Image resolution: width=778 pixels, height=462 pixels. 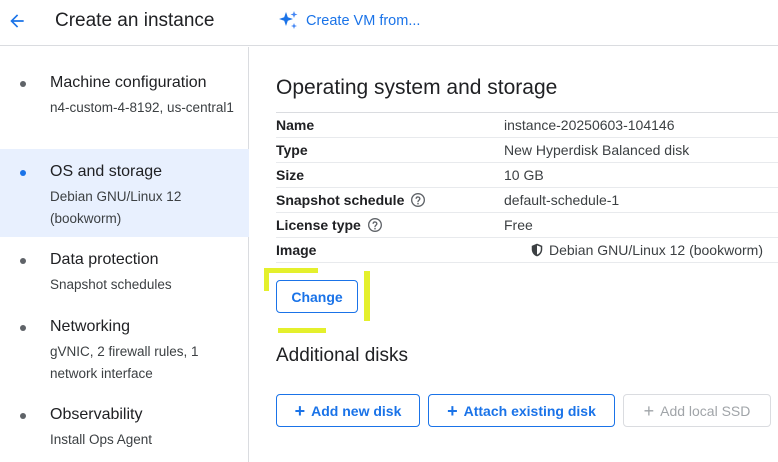 I want to click on page-title: Create an instance, so click(x=135, y=20).